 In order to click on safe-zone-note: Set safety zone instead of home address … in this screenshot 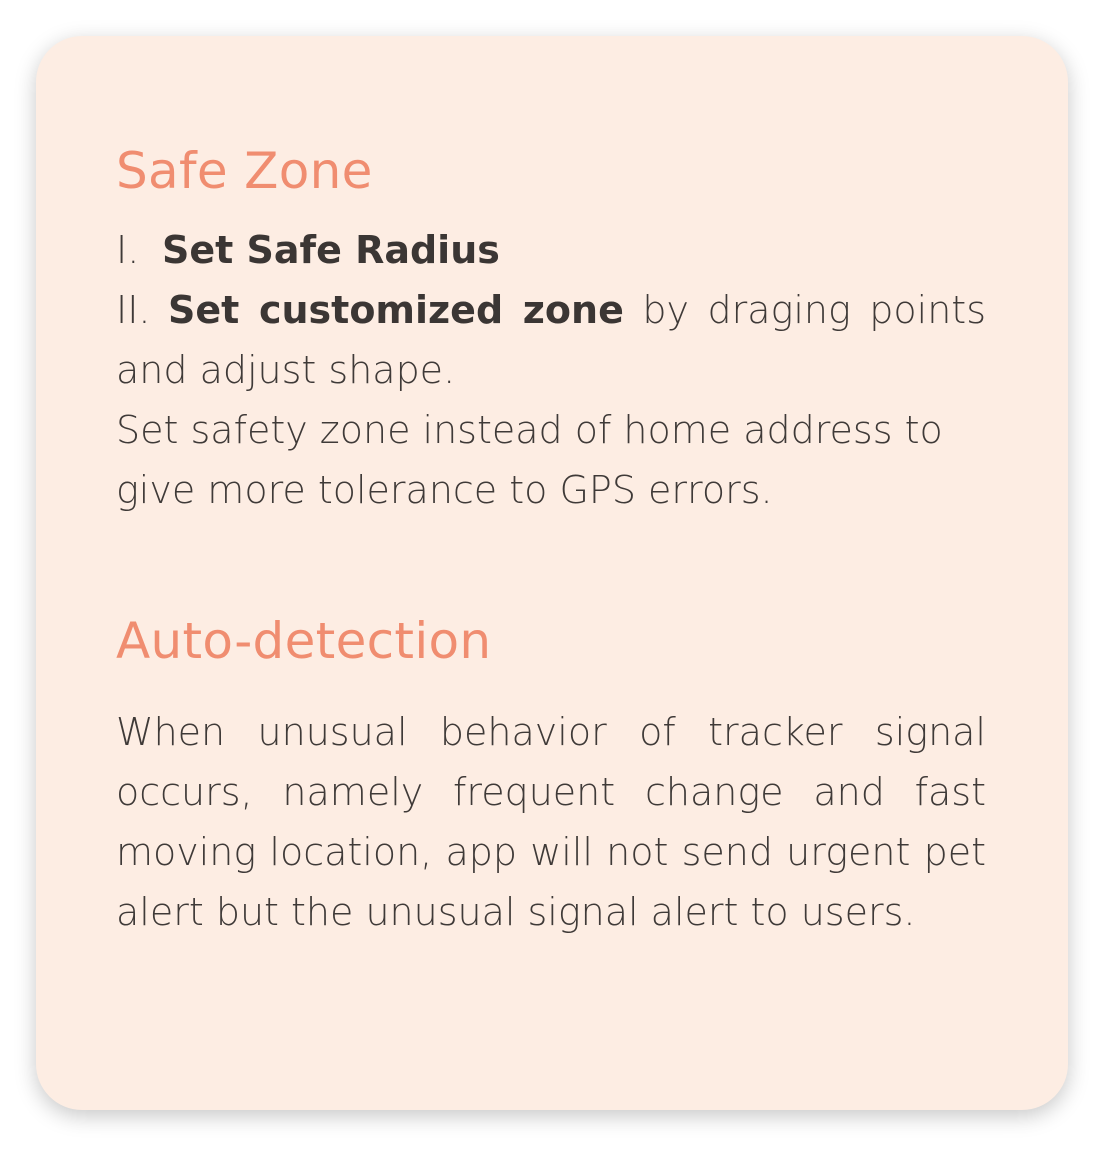, I will do `click(529, 460)`.